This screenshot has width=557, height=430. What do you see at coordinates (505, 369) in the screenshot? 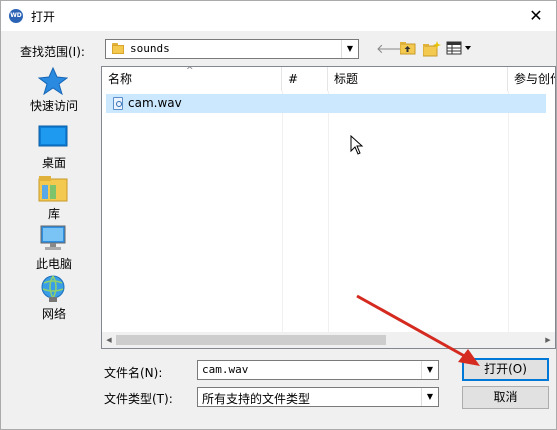
I see `open-button: 打开(O)` at bounding box center [505, 369].